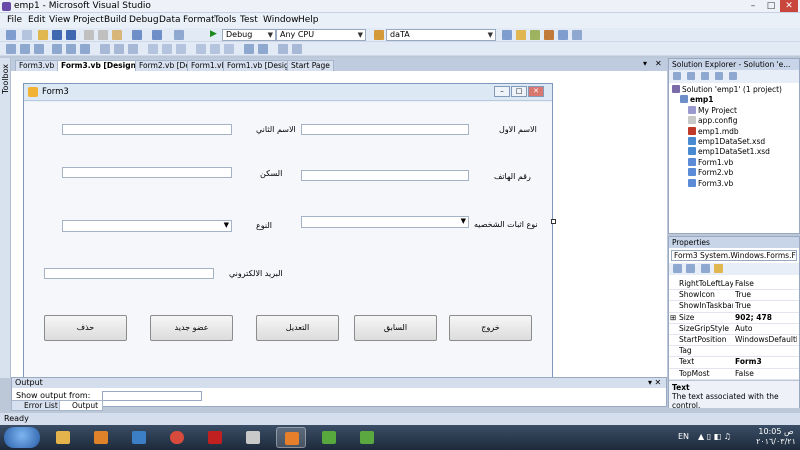 This screenshot has height=450, width=800. Describe the element at coordinates (553, 221) in the screenshot. I see `resize-handle-right` at that location.